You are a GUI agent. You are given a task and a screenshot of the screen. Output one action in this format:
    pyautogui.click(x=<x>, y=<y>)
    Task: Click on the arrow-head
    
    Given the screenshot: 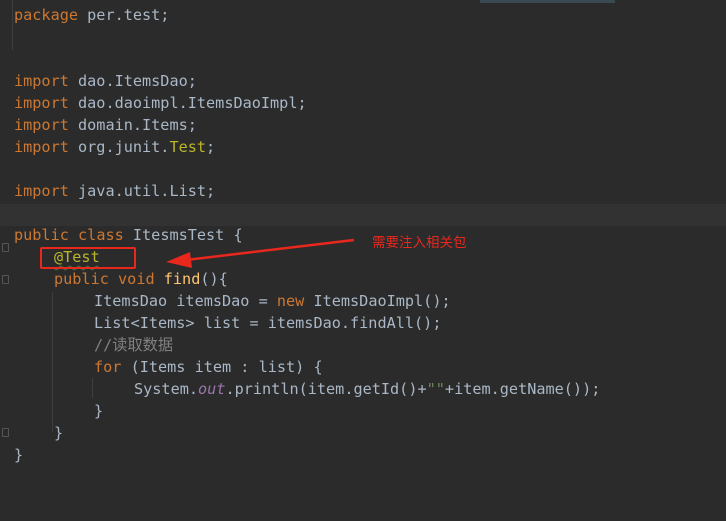 What is the action you would take?
    pyautogui.click(x=179, y=260)
    